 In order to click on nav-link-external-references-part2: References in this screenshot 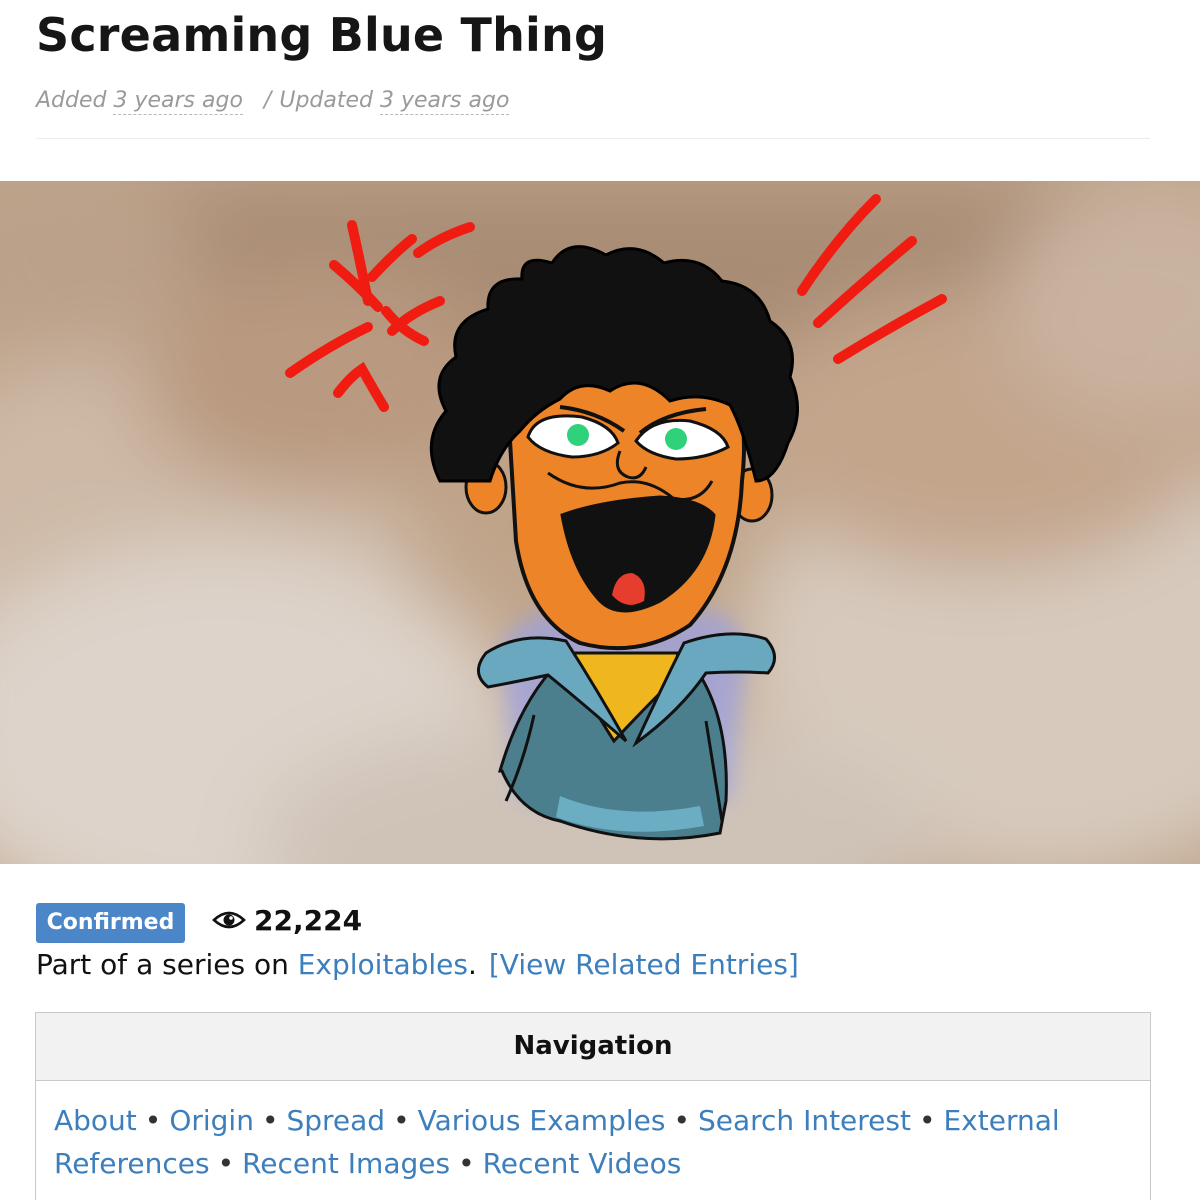, I will do `click(132, 1163)`.